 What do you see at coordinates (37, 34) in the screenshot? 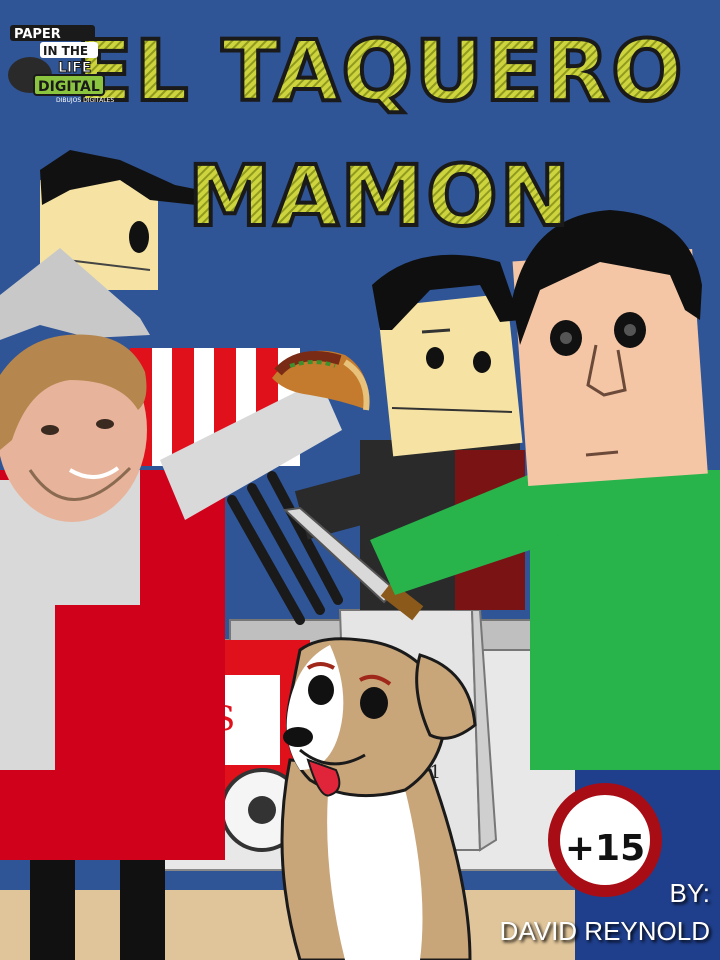
I see `logo-line-1: PAPER` at bounding box center [37, 34].